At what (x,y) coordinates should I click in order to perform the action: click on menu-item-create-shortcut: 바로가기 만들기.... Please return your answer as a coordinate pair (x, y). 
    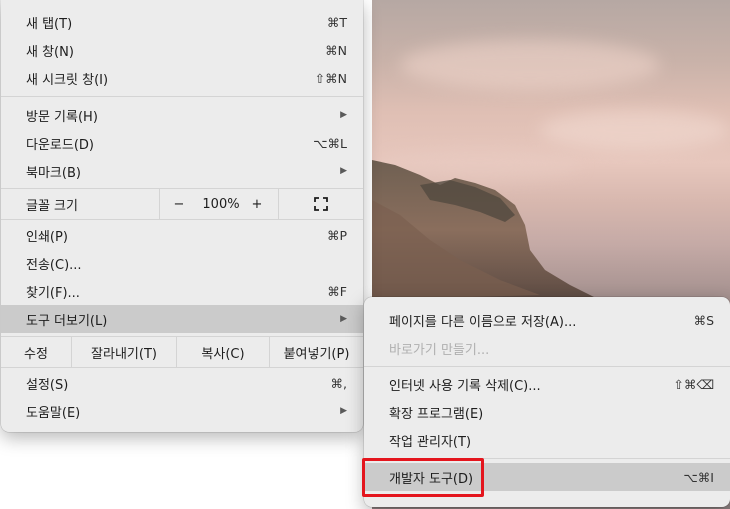
    Looking at the image, I should click on (547, 348).